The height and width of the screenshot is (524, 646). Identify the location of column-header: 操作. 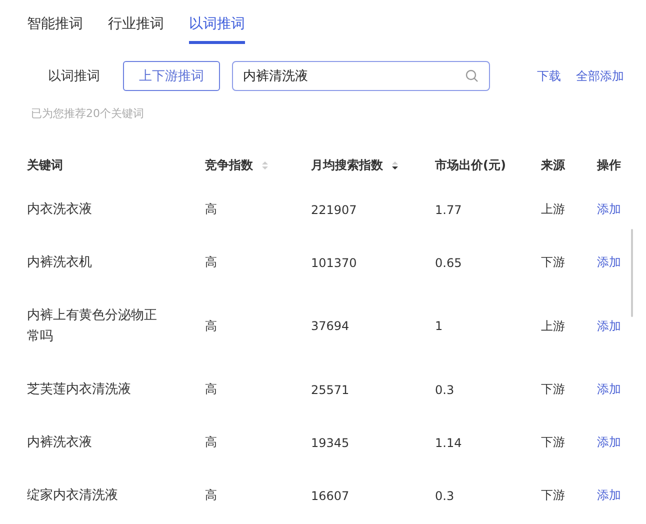
(609, 165).